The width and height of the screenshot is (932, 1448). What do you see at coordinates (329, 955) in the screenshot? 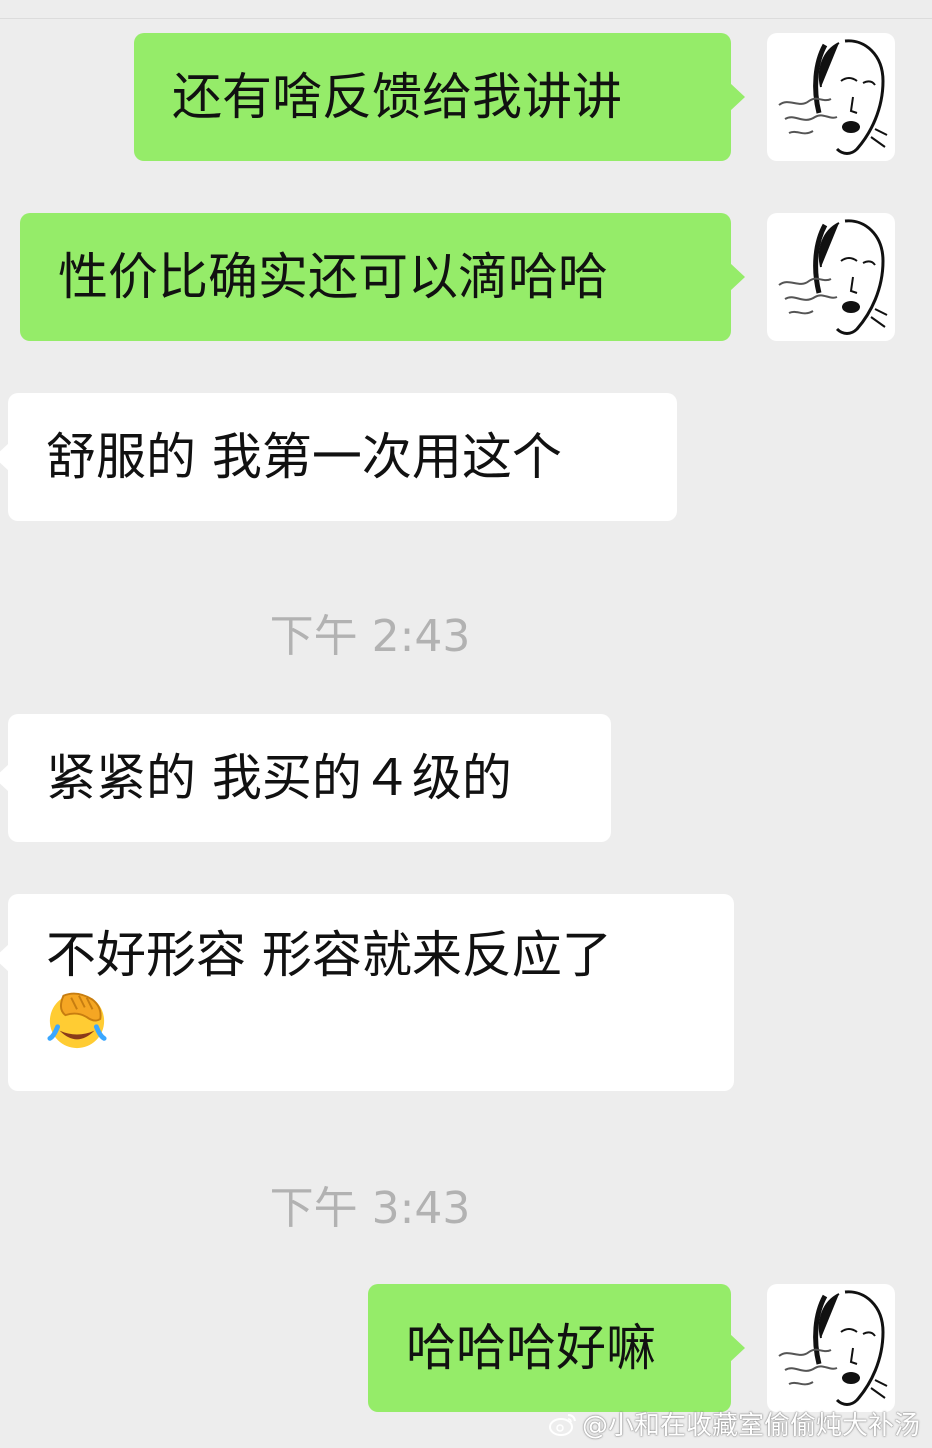
I see `message-text: 不好形容 形容就来反应了` at bounding box center [329, 955].